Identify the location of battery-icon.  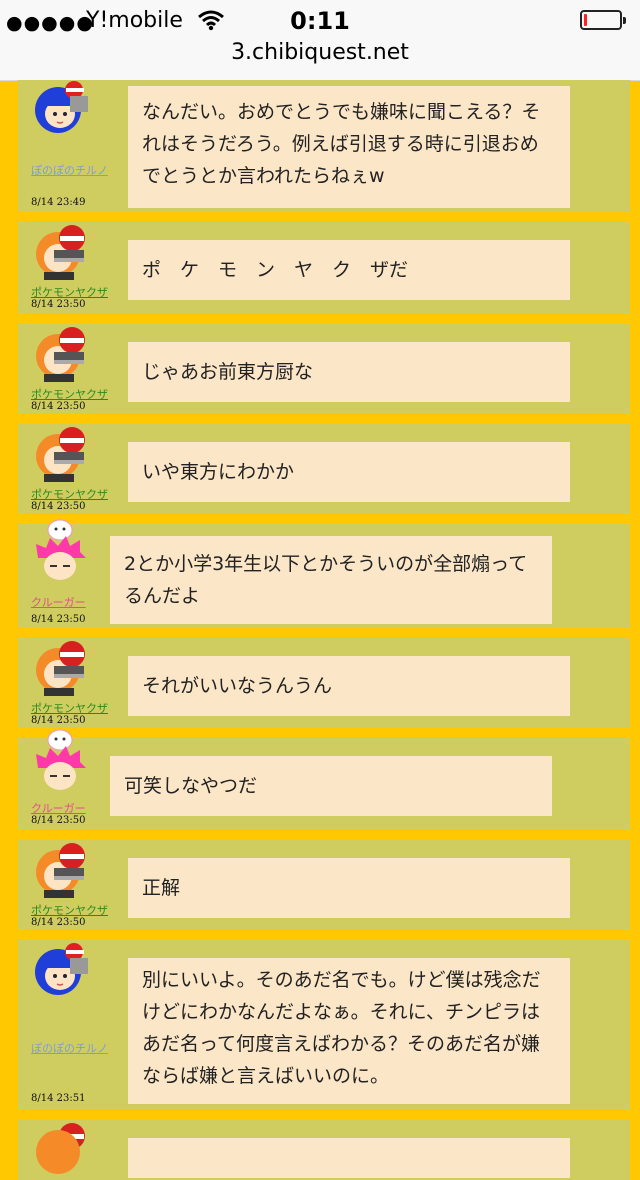
(603, 20).